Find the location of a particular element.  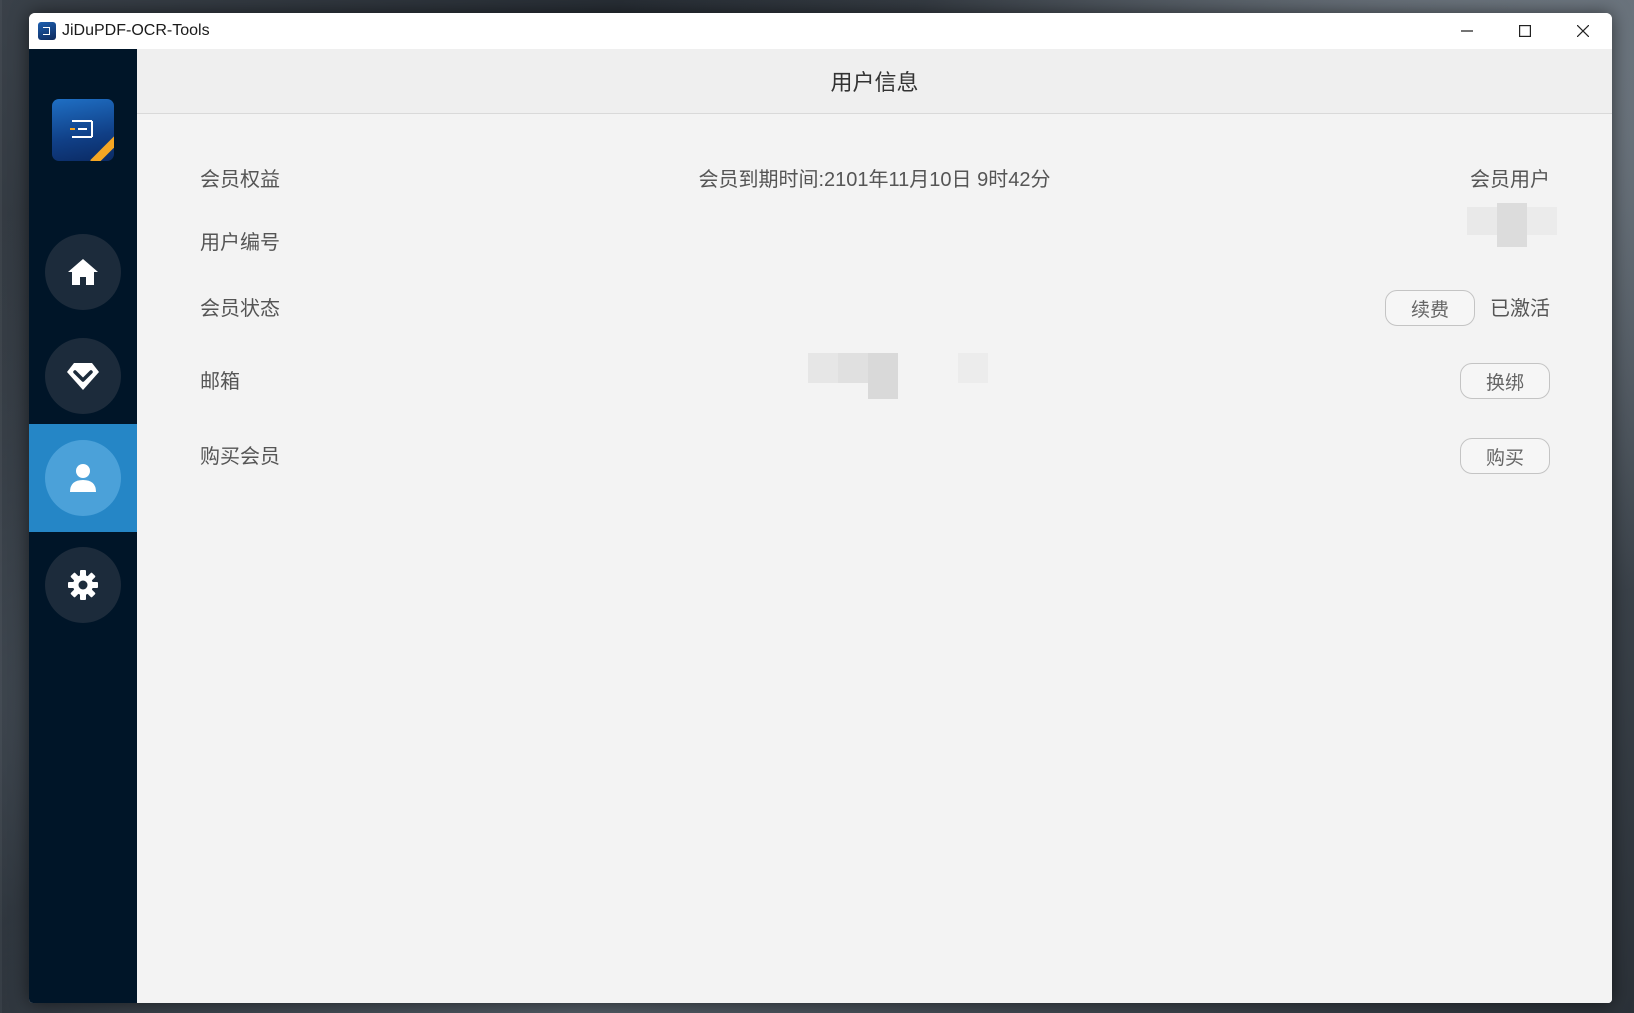

home-icon is located at coordinates (83, 272).